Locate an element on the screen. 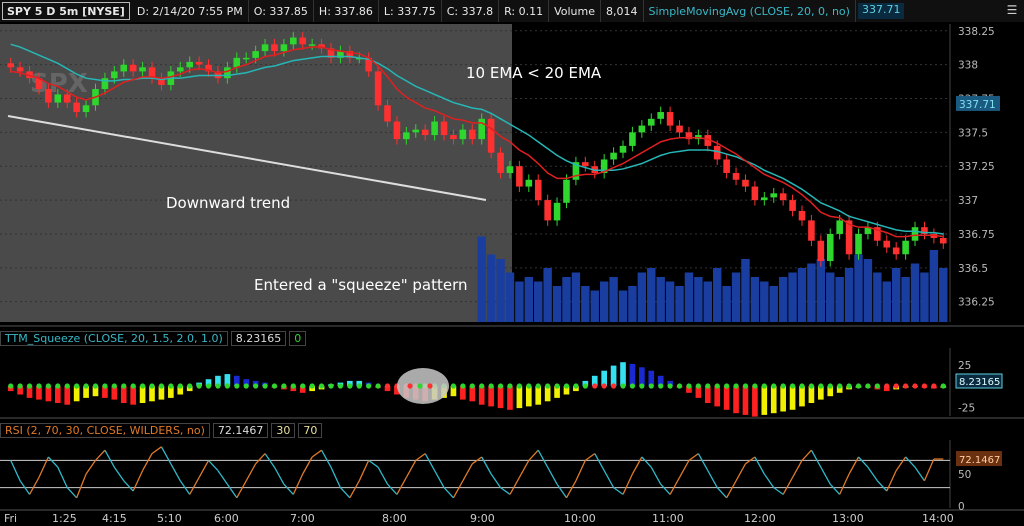 This screenshot has width=1024, height=526. squeeze-value-secondary: 0 is located at coordinates (298, 338).